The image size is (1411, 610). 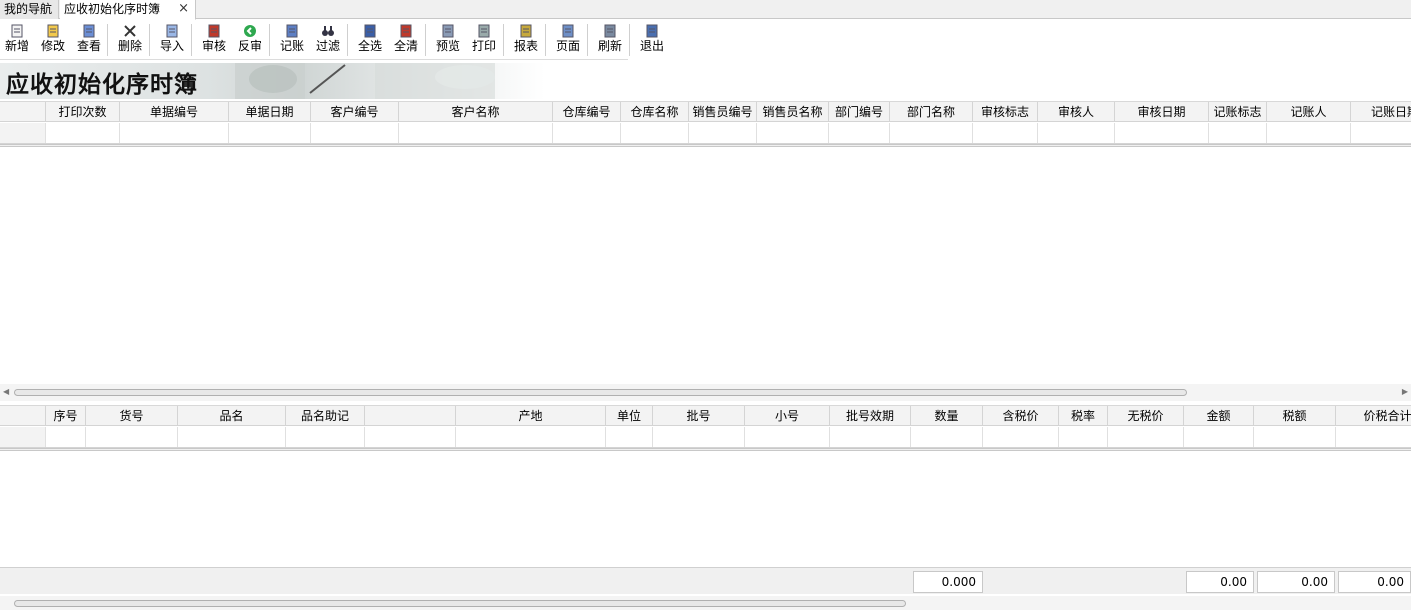 I want to click on scroll-right-icon: ▶, so click(x=1405, y=391).